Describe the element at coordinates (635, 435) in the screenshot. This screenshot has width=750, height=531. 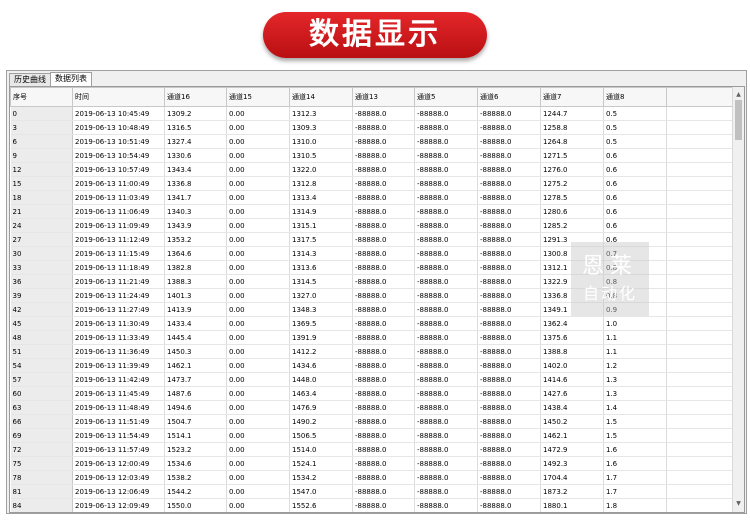
I see `table-cell: 1.5` at that location.